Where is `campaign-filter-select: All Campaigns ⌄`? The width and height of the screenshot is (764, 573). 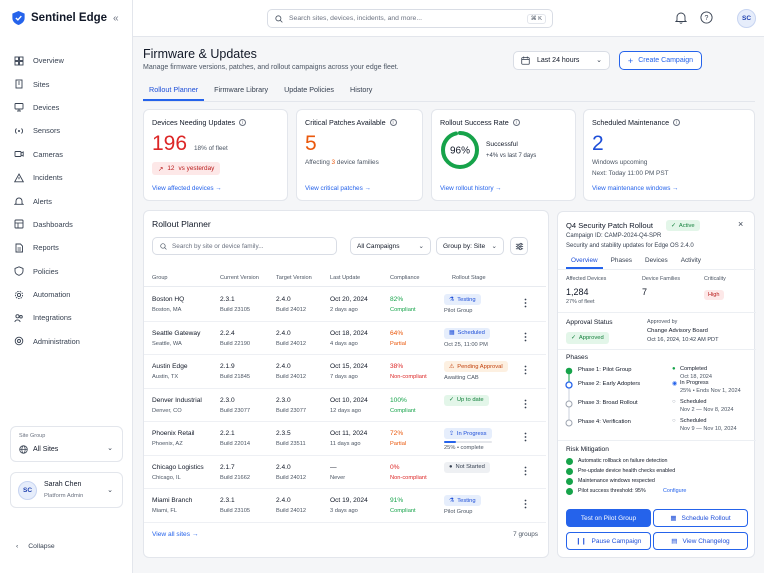
campaign-filter-select: All Campaigns ⌄ is located at coordinates (390, 246).